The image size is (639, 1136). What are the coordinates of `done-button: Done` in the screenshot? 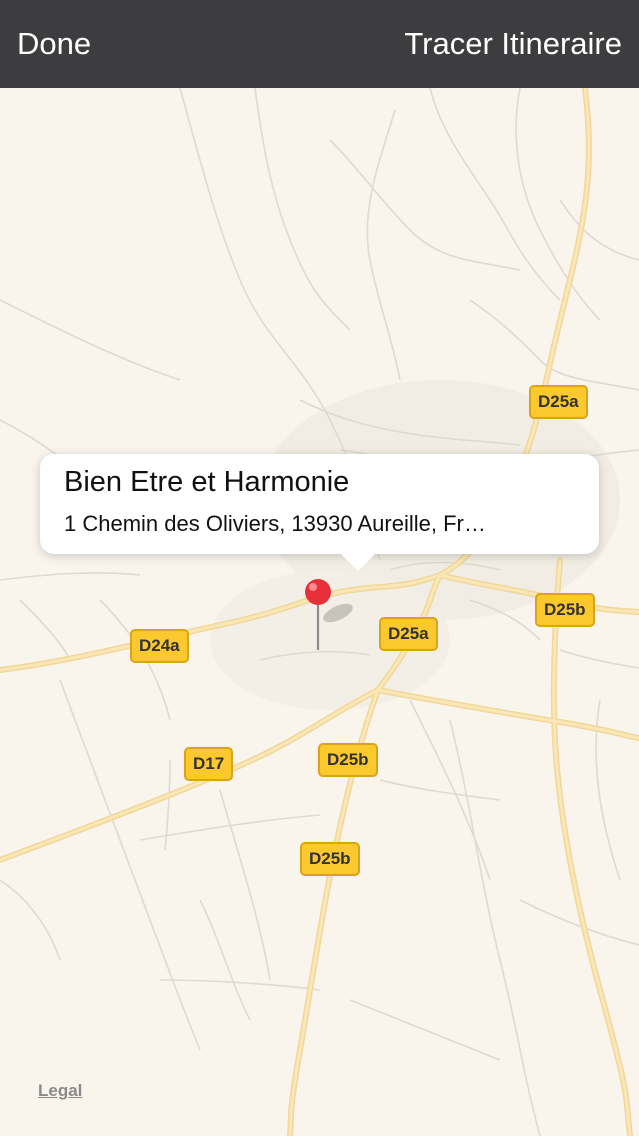 It's located at (54, 44).